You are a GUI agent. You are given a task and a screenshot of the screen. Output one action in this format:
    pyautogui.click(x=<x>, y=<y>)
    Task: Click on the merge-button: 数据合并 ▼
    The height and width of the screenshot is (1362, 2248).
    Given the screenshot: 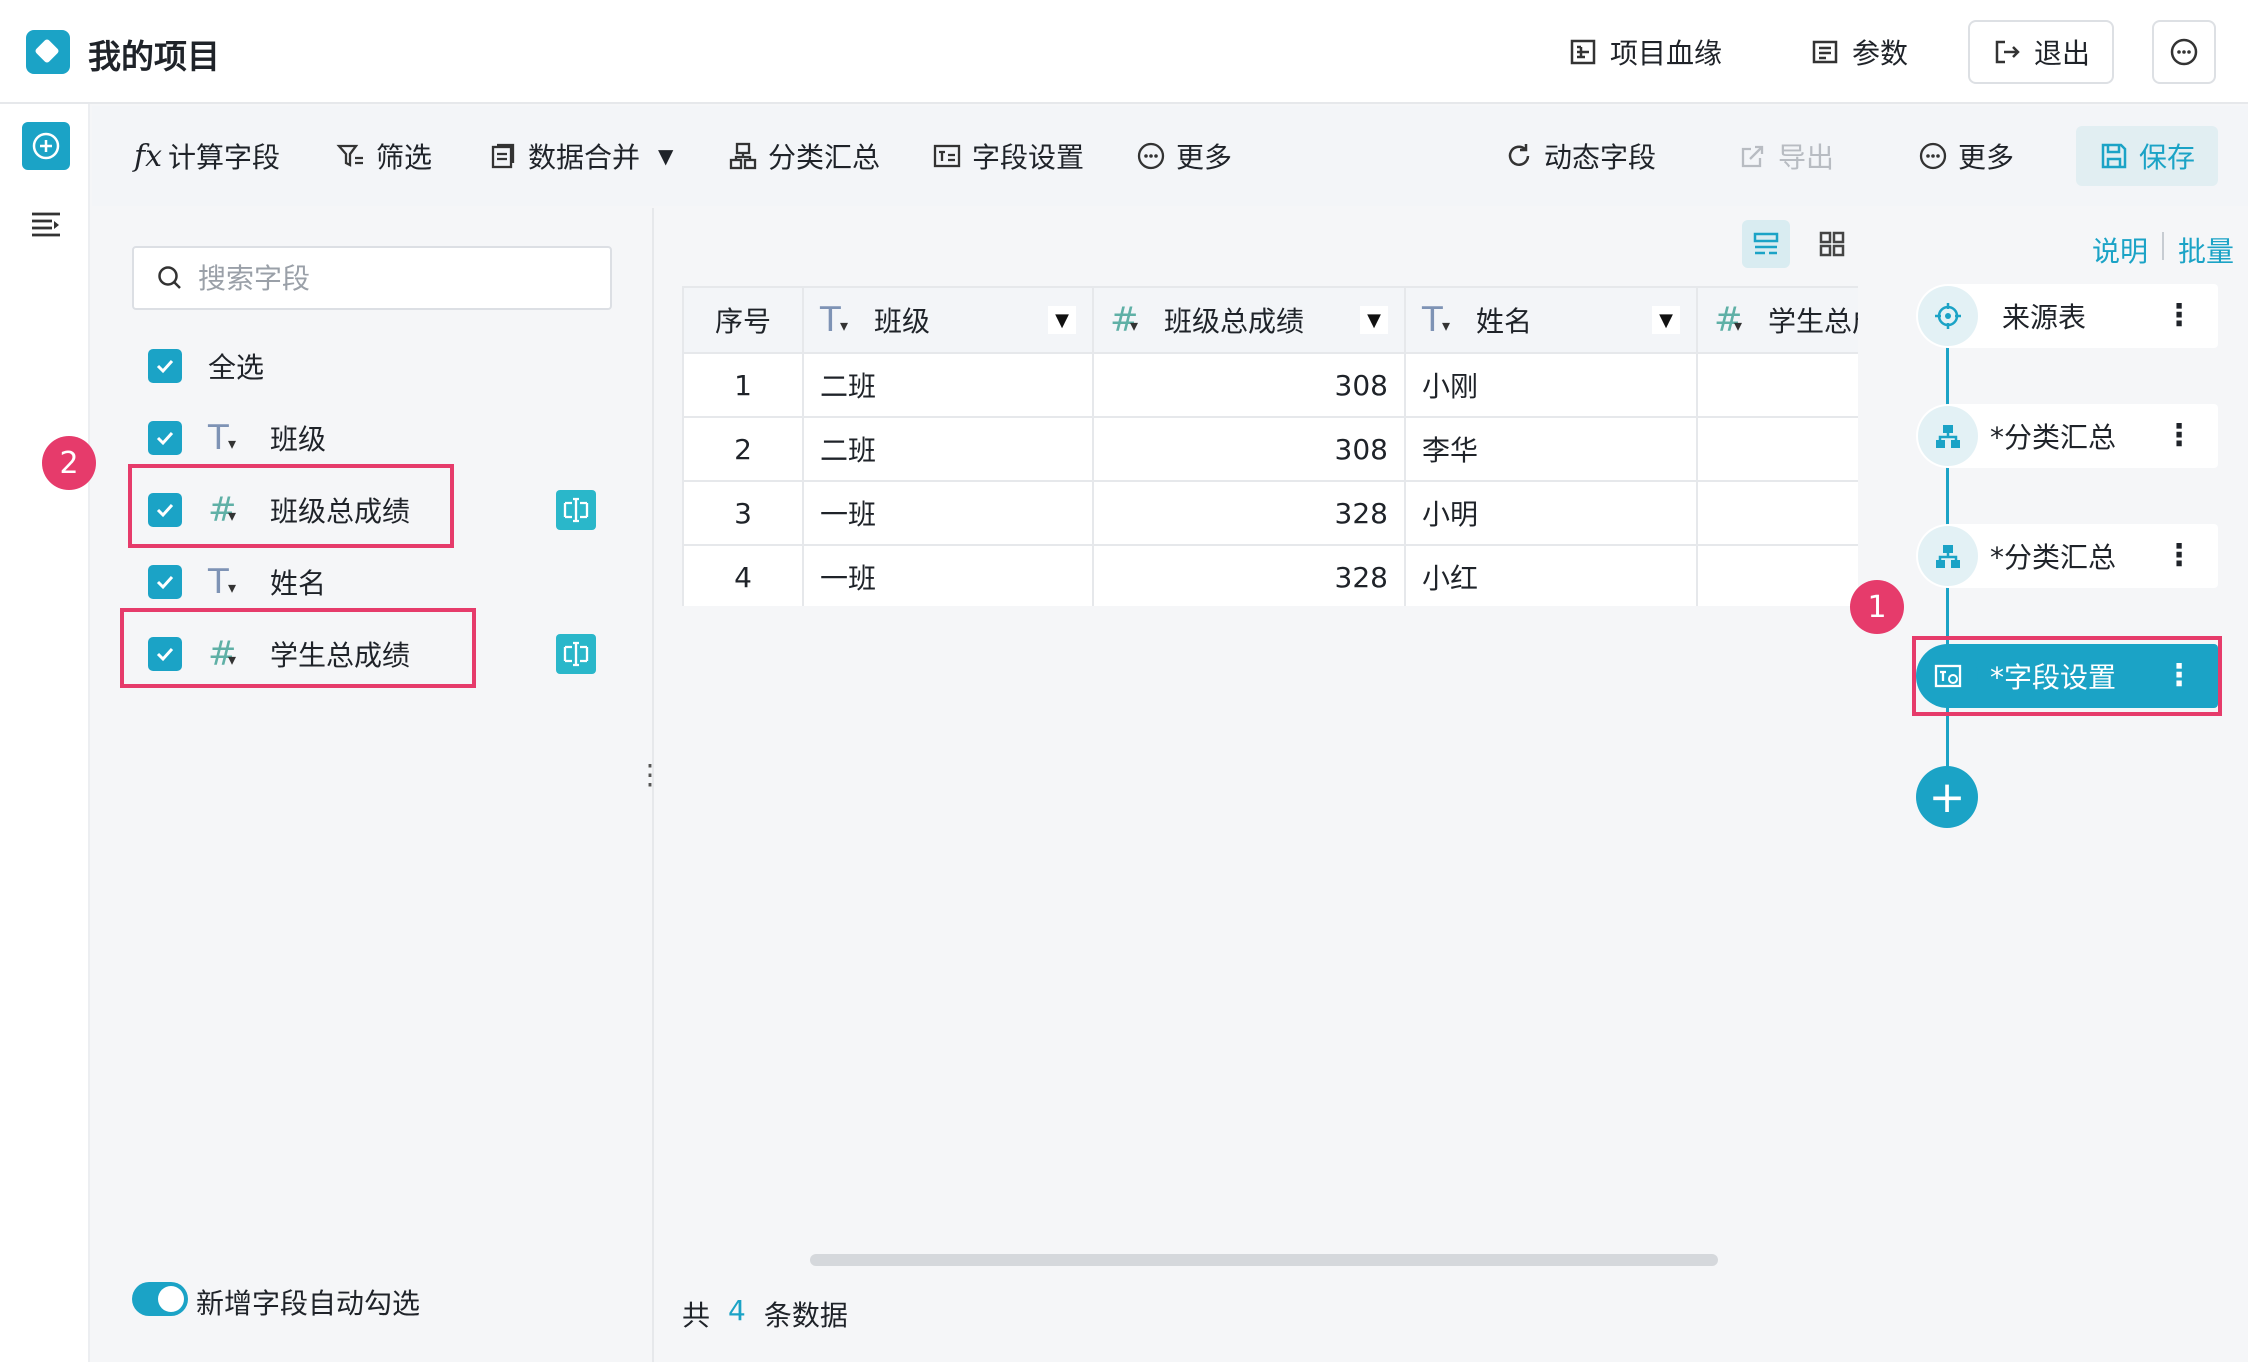 What is the action you would take?
    pyautogui.click(x=580, y=156)
    